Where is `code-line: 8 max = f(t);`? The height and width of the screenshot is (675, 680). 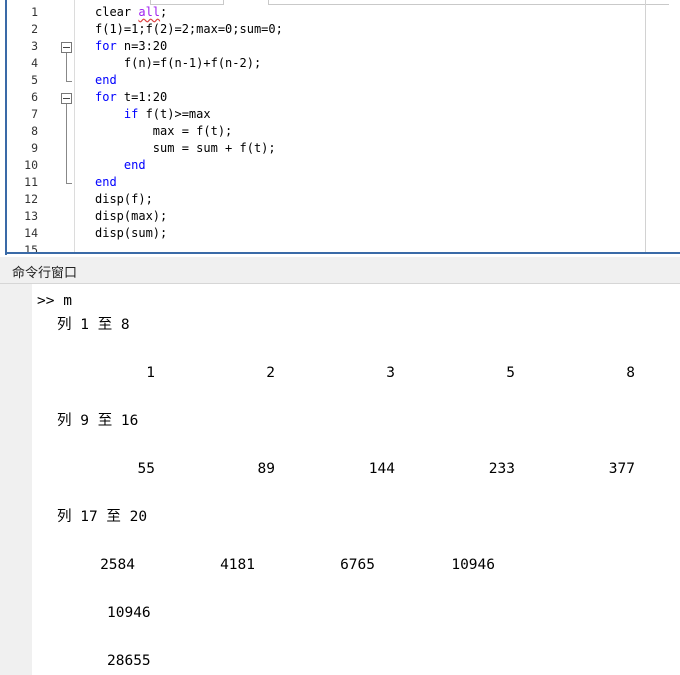 code-line: 8 max = f(t); is located at coordinates (320, 131).